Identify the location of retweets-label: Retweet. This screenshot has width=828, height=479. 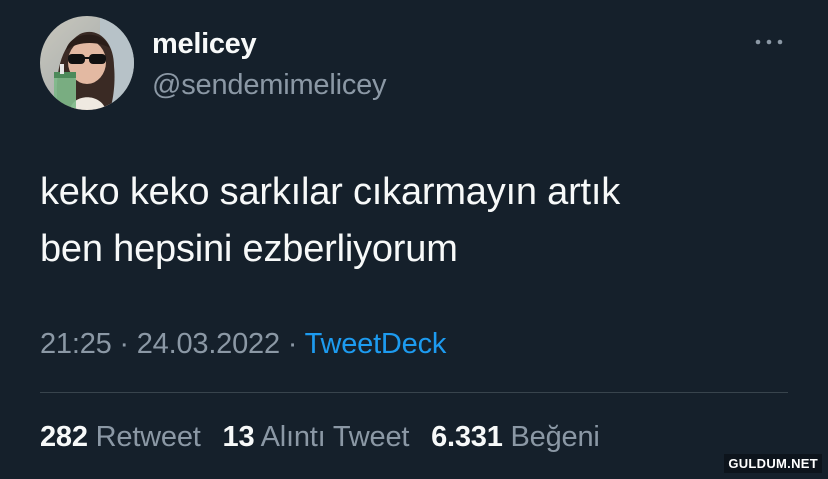
(148, 437).